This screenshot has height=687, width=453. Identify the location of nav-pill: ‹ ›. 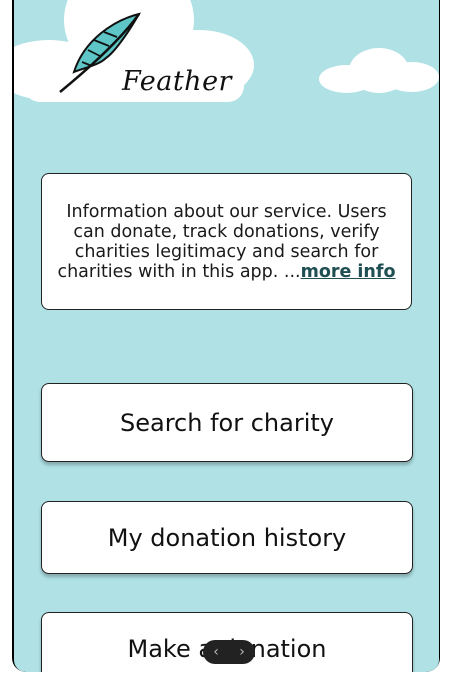
(229, 652).